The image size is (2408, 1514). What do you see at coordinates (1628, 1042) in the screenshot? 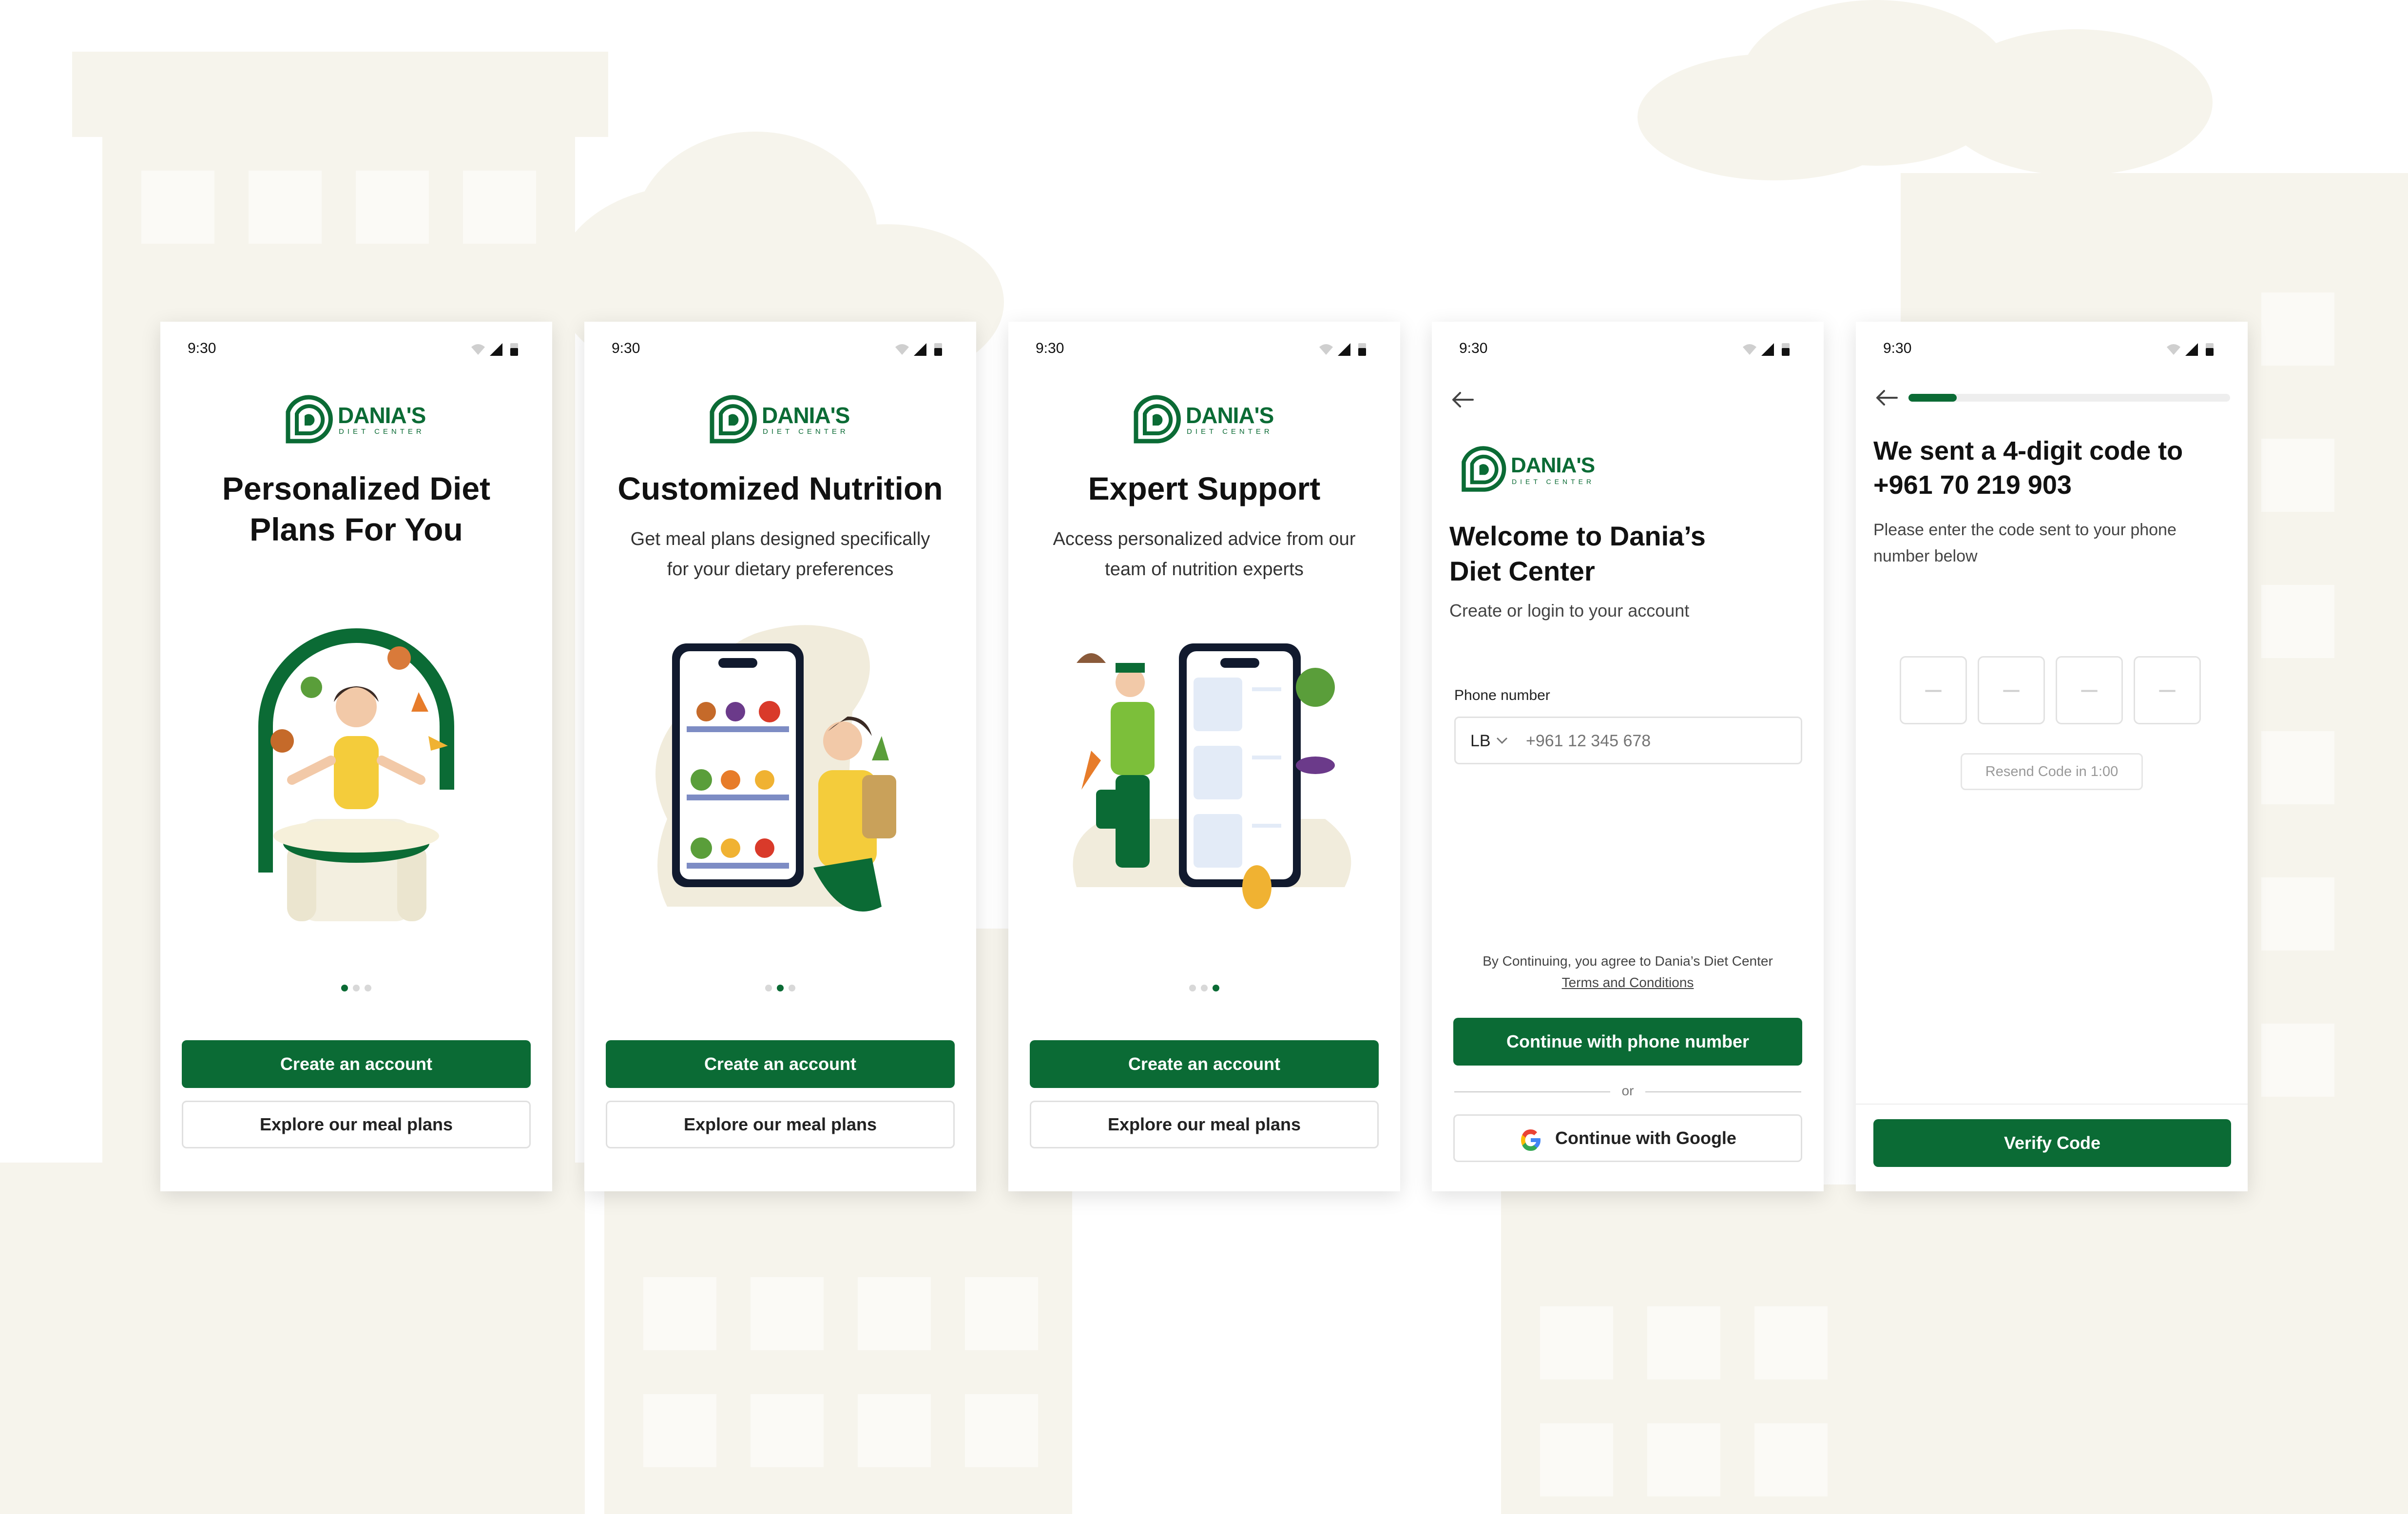
I see `continue-phone-button: Continue with phone number` at bounding box center [1628, 1042].